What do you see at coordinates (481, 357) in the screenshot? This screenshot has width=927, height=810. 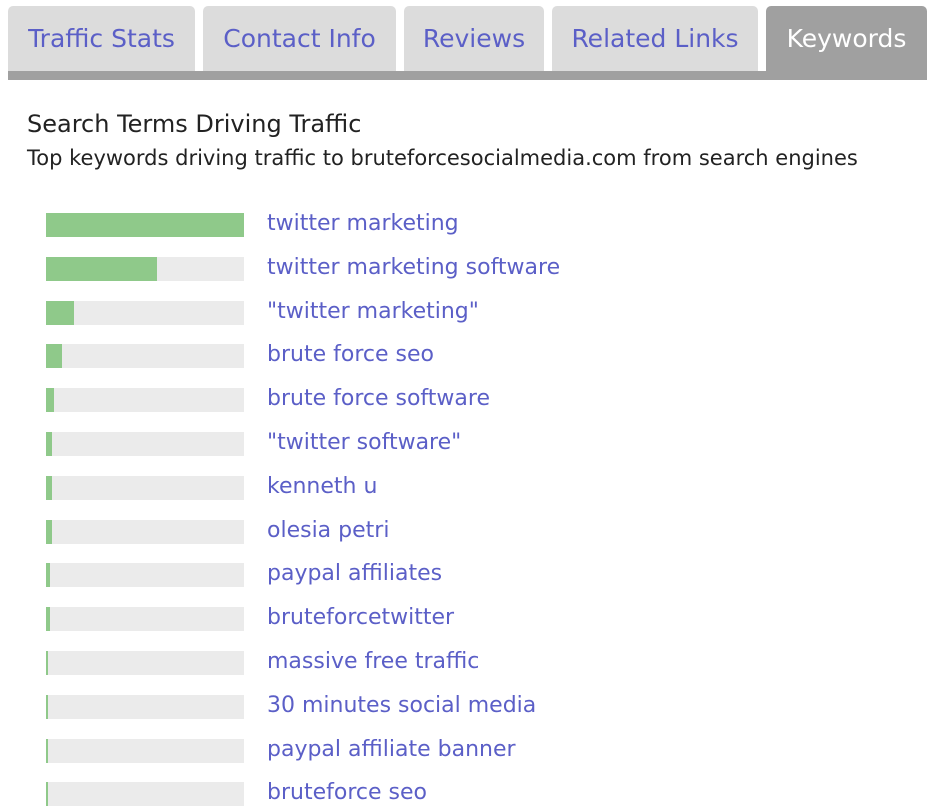 I see `keyword-row: brute force seo` at bounding box center [481, 357].